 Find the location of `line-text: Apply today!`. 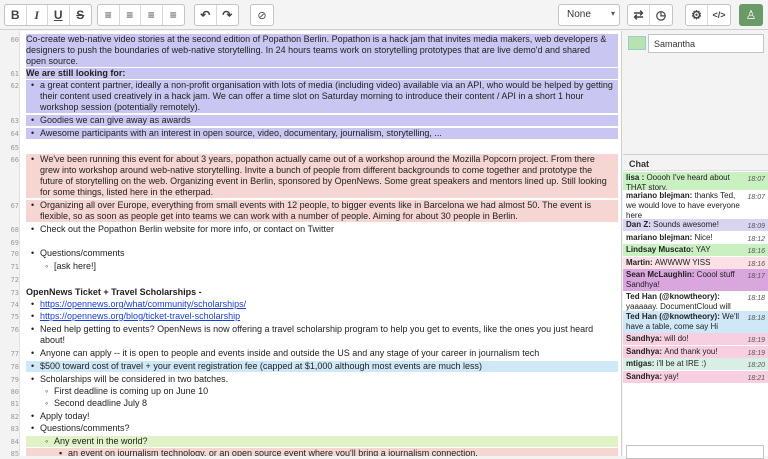

line-text: Apply today! is located at coordinates (65, 416).